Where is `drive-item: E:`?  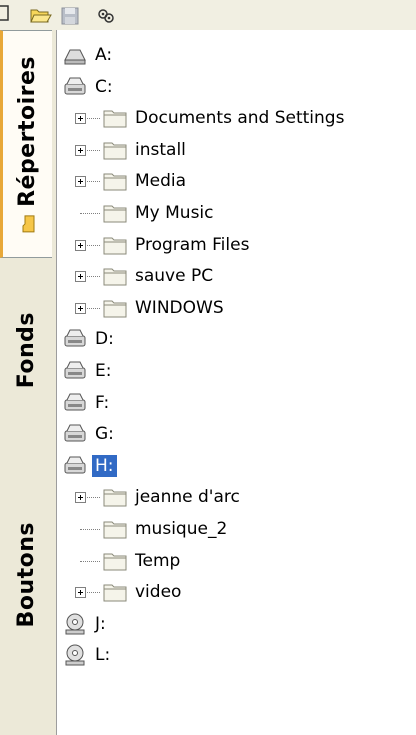
drive-item: E: is located at coordinates (88, 371).